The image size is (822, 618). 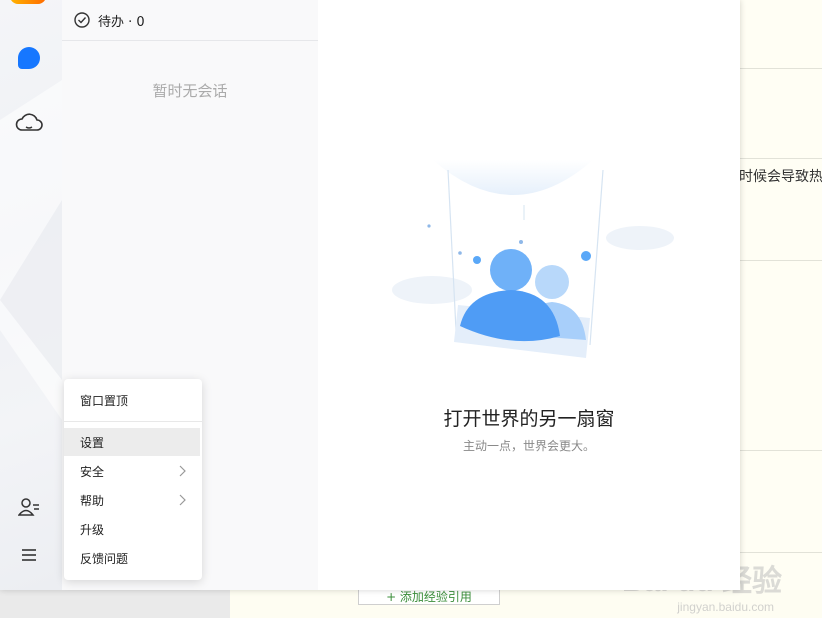 What do you see at coordinates (190, 91) in the screenshot?
I see `empty-conversation-text: 暂时无会话` at bounding box center [190, 91].